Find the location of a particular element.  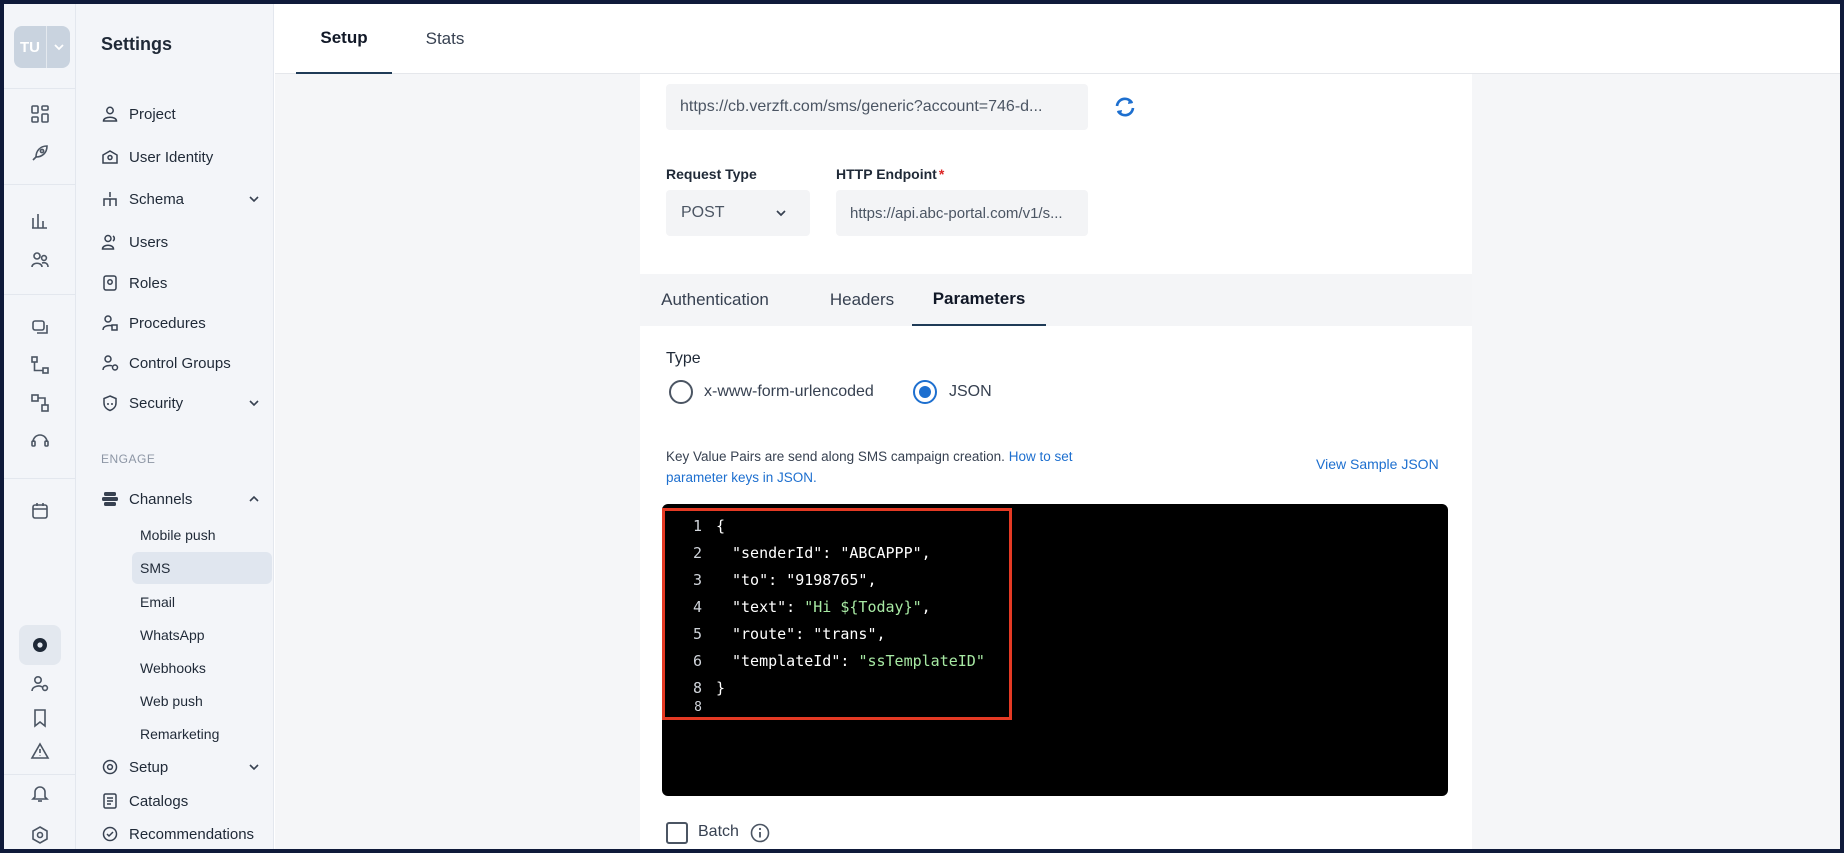

sidebar-item-user-identity: User Identity is located at coordinates (183, 157).